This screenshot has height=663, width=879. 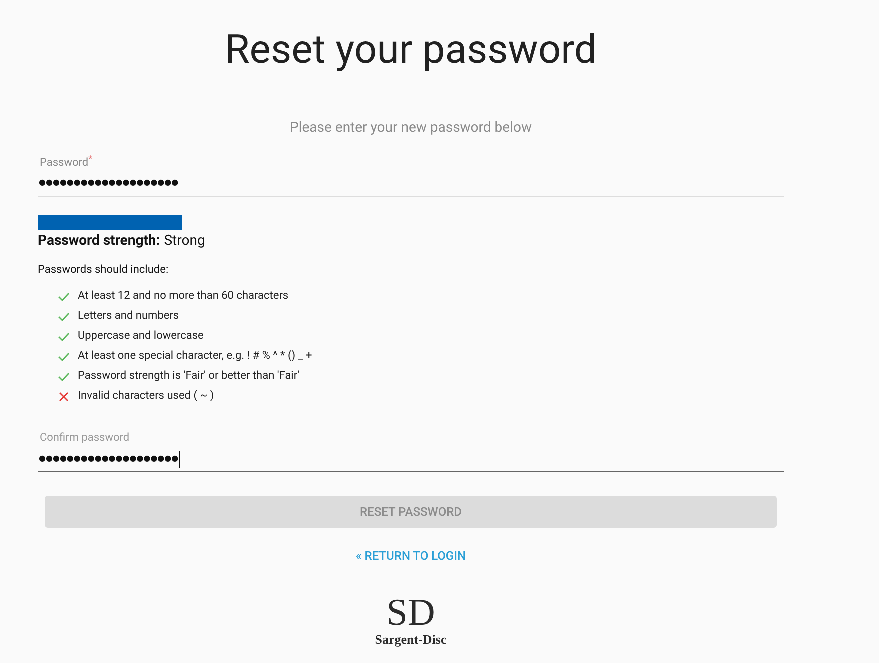 I want to click on rules-heading: Passwords should include:, so click(x=104, y=270).